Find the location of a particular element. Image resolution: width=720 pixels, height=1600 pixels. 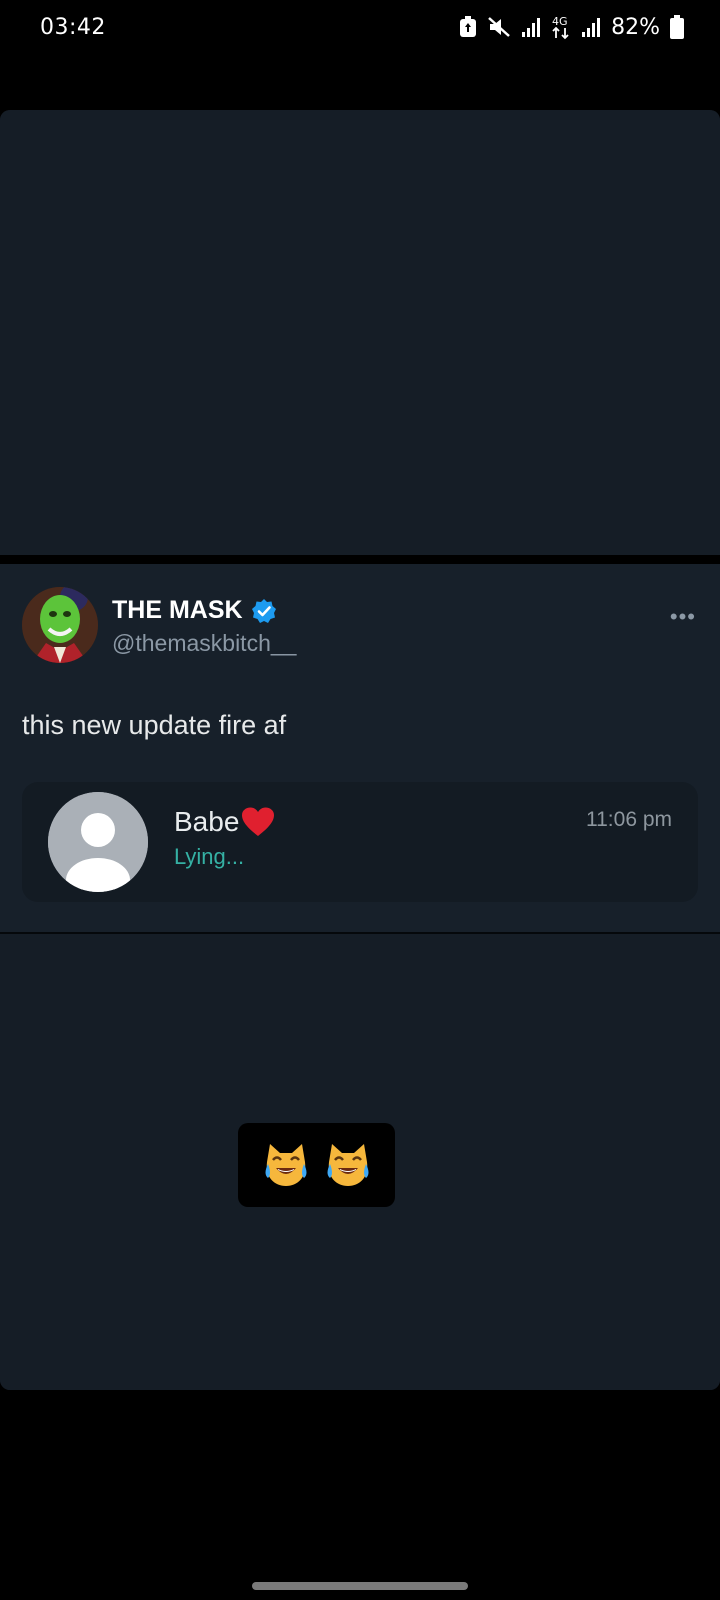

battery-percent: 82% is located at coordinates (635, 27).